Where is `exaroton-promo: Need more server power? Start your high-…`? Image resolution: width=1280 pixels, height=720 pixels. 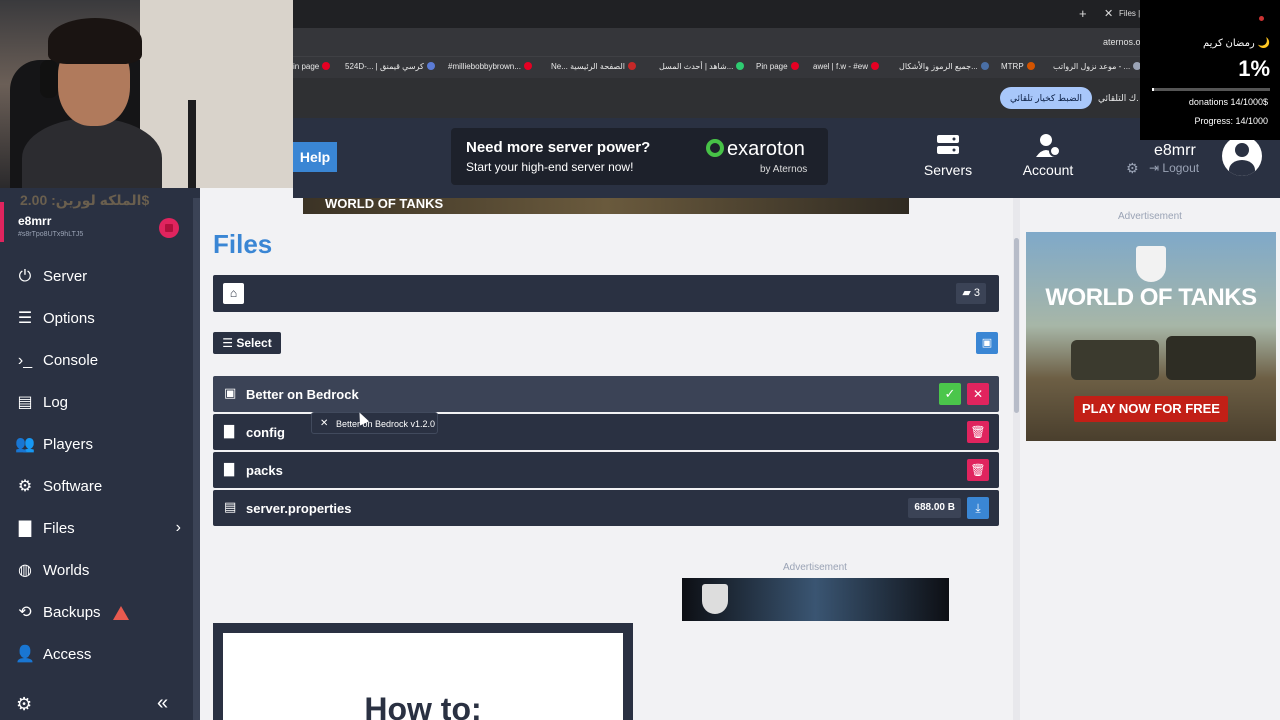 exaroton-promo: Need more server power? Start your high-… is located at coordinates (639, 156).